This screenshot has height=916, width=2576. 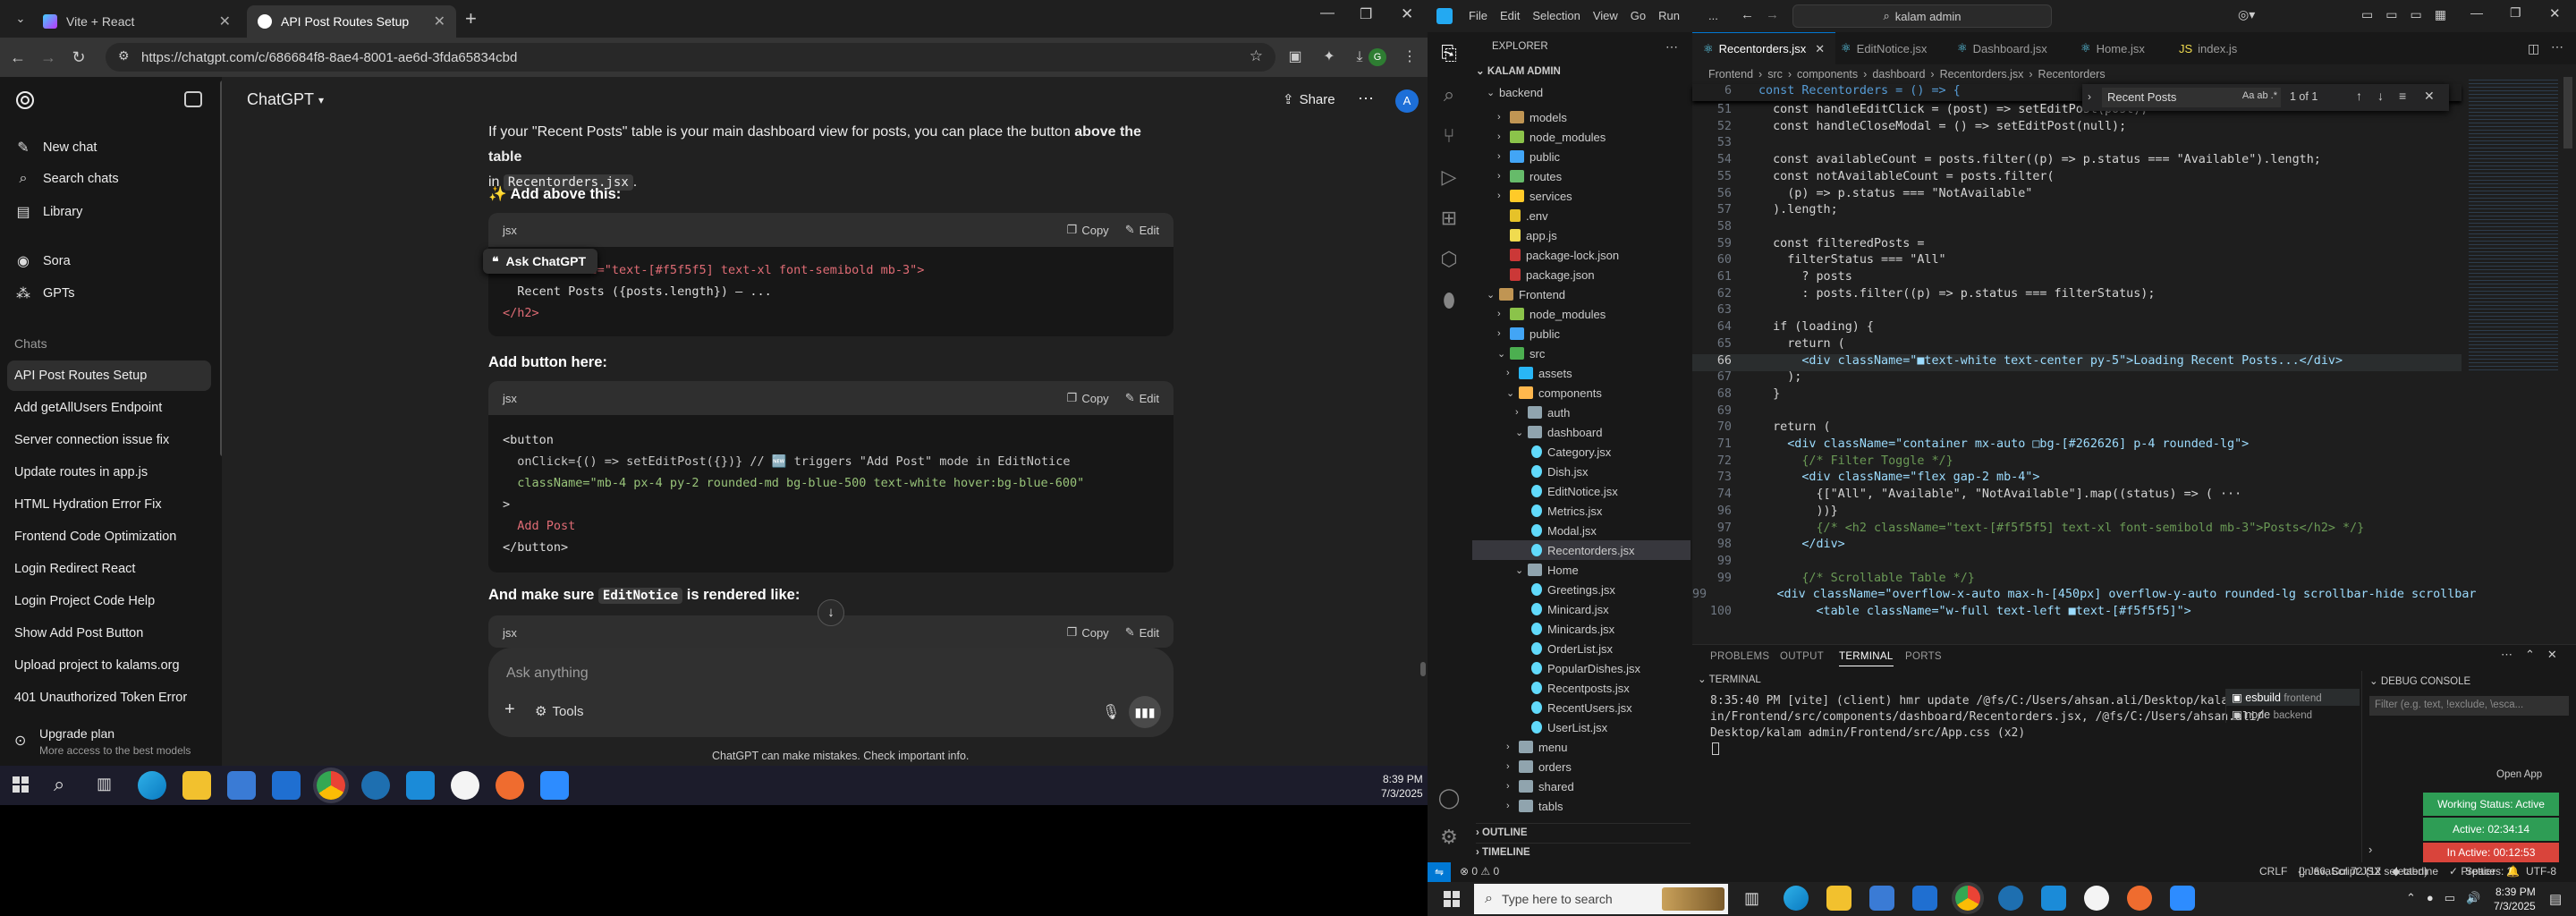 What do you see at coordinates (109, 408) in the screenshot?
I see `chat-item: Add getAllUsers Endpoint` at bounding box center [109, 408].